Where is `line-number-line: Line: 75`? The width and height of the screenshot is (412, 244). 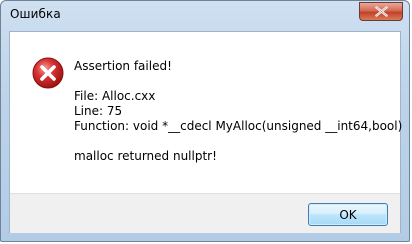
line-number-line: Line: 75 is located at coordinates (98, 111).